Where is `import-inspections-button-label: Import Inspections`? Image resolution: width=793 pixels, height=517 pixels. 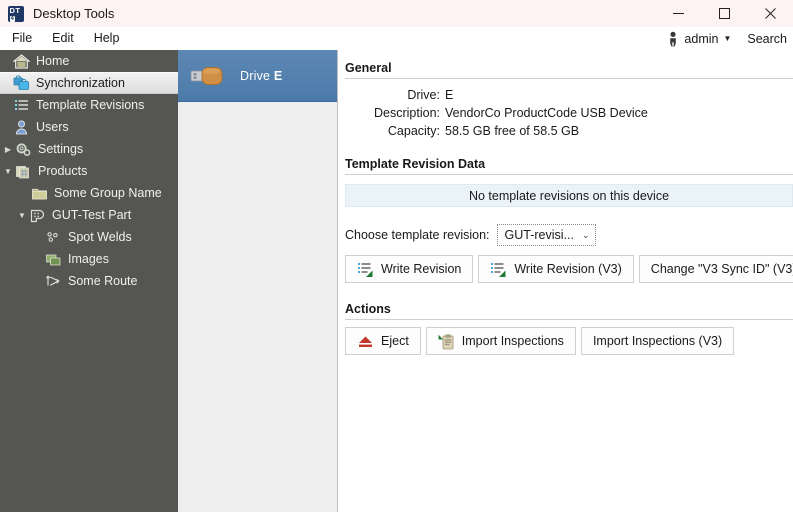 import-inspections-button-label: Import Inspections is located at coordinates (512, 341).